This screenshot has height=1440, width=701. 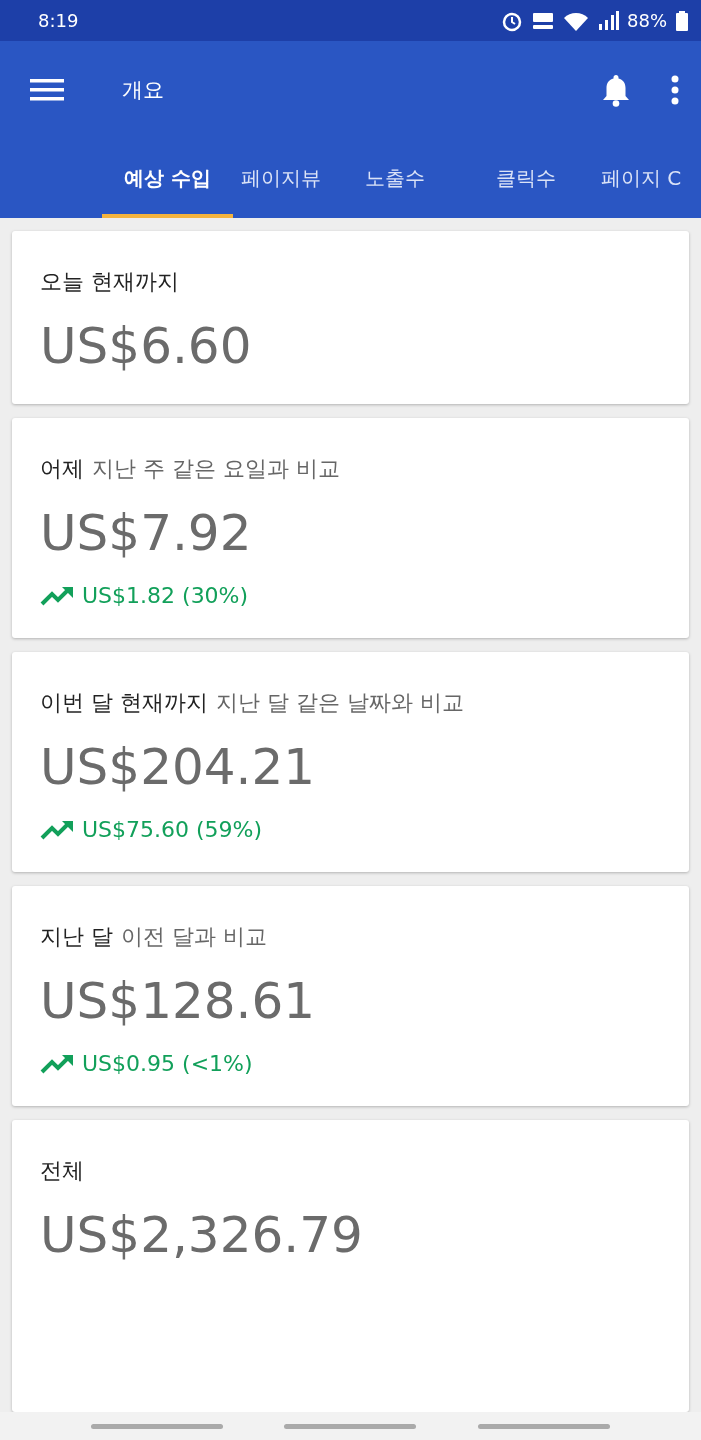 What do you see at coordinates (172, 829) in the screenshot?
I see `change-amount: US$75.60 (59%)` at bounding box center [172, 829].